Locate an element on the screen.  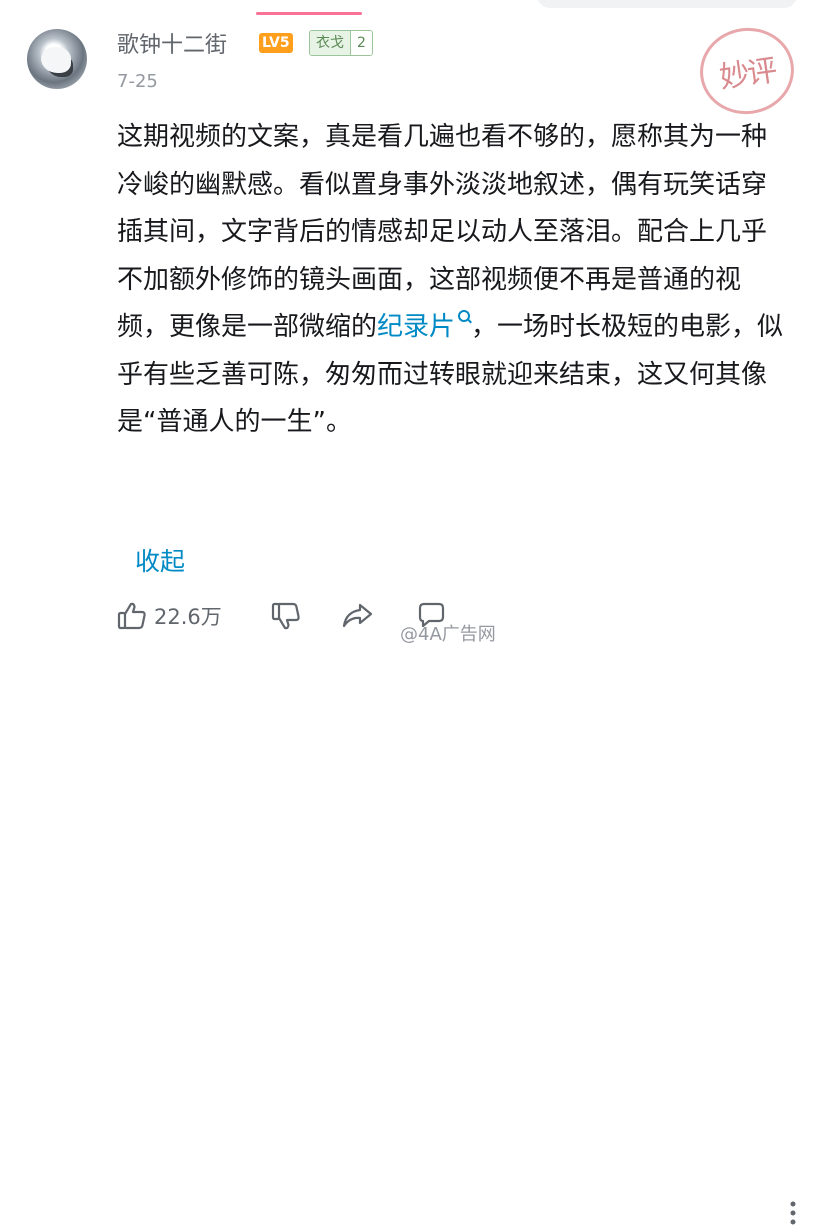
avatar-image is located at coordinates (56, 60).